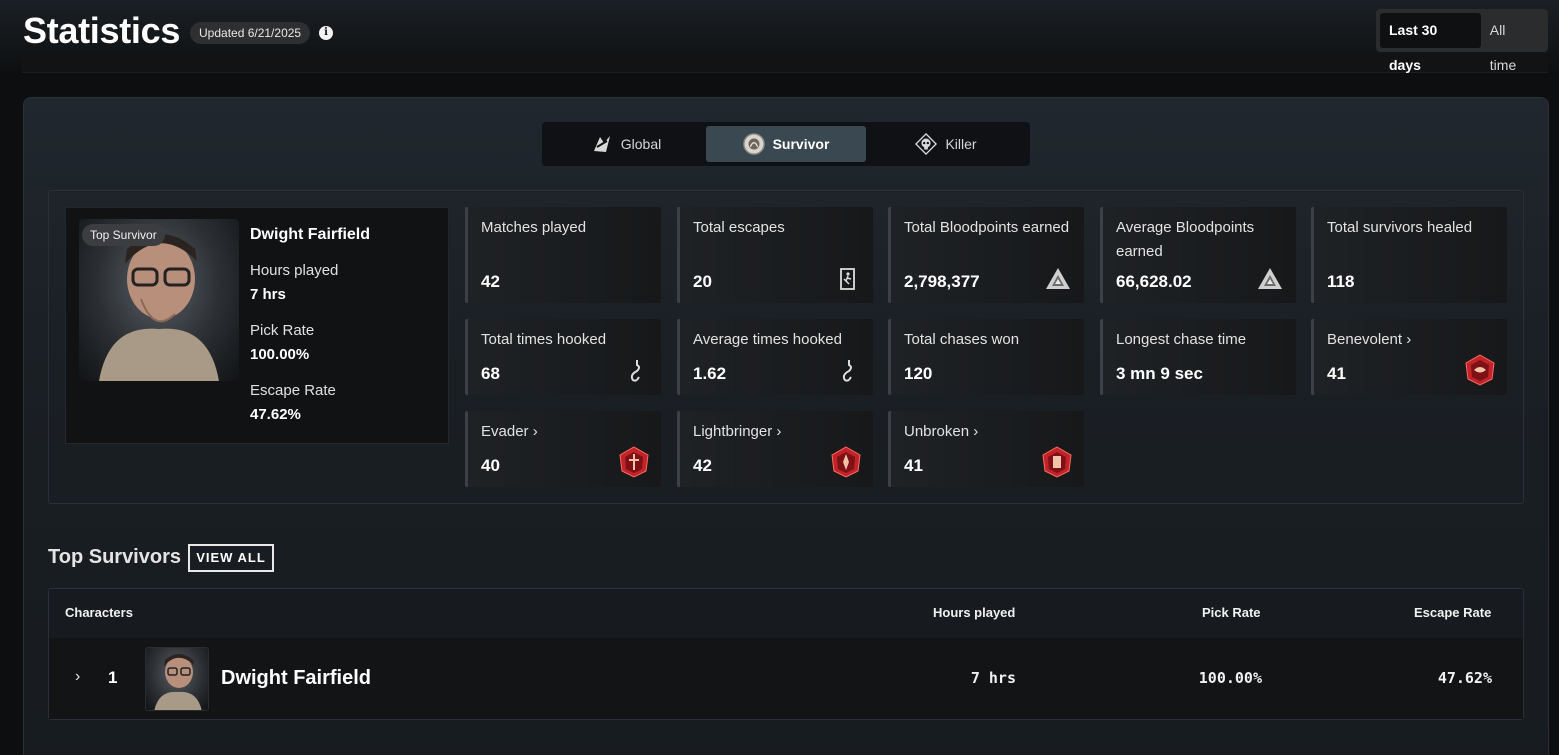  I want to click on tab-global: Global, so click(626, 144).